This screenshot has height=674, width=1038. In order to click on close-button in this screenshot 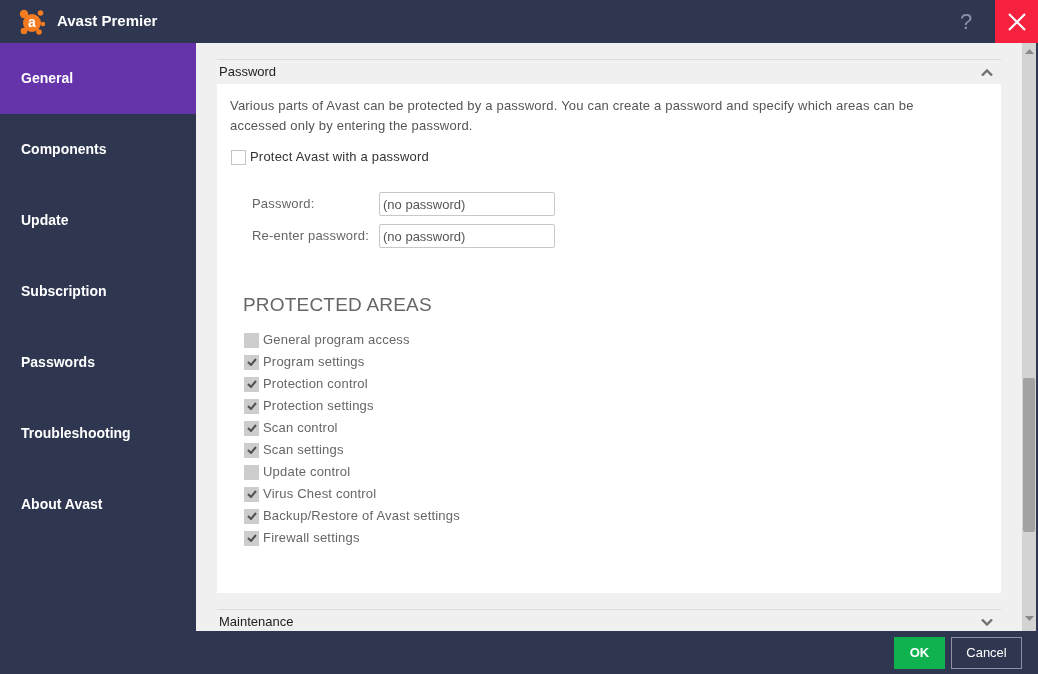, I will do `click(1016, 21)`.